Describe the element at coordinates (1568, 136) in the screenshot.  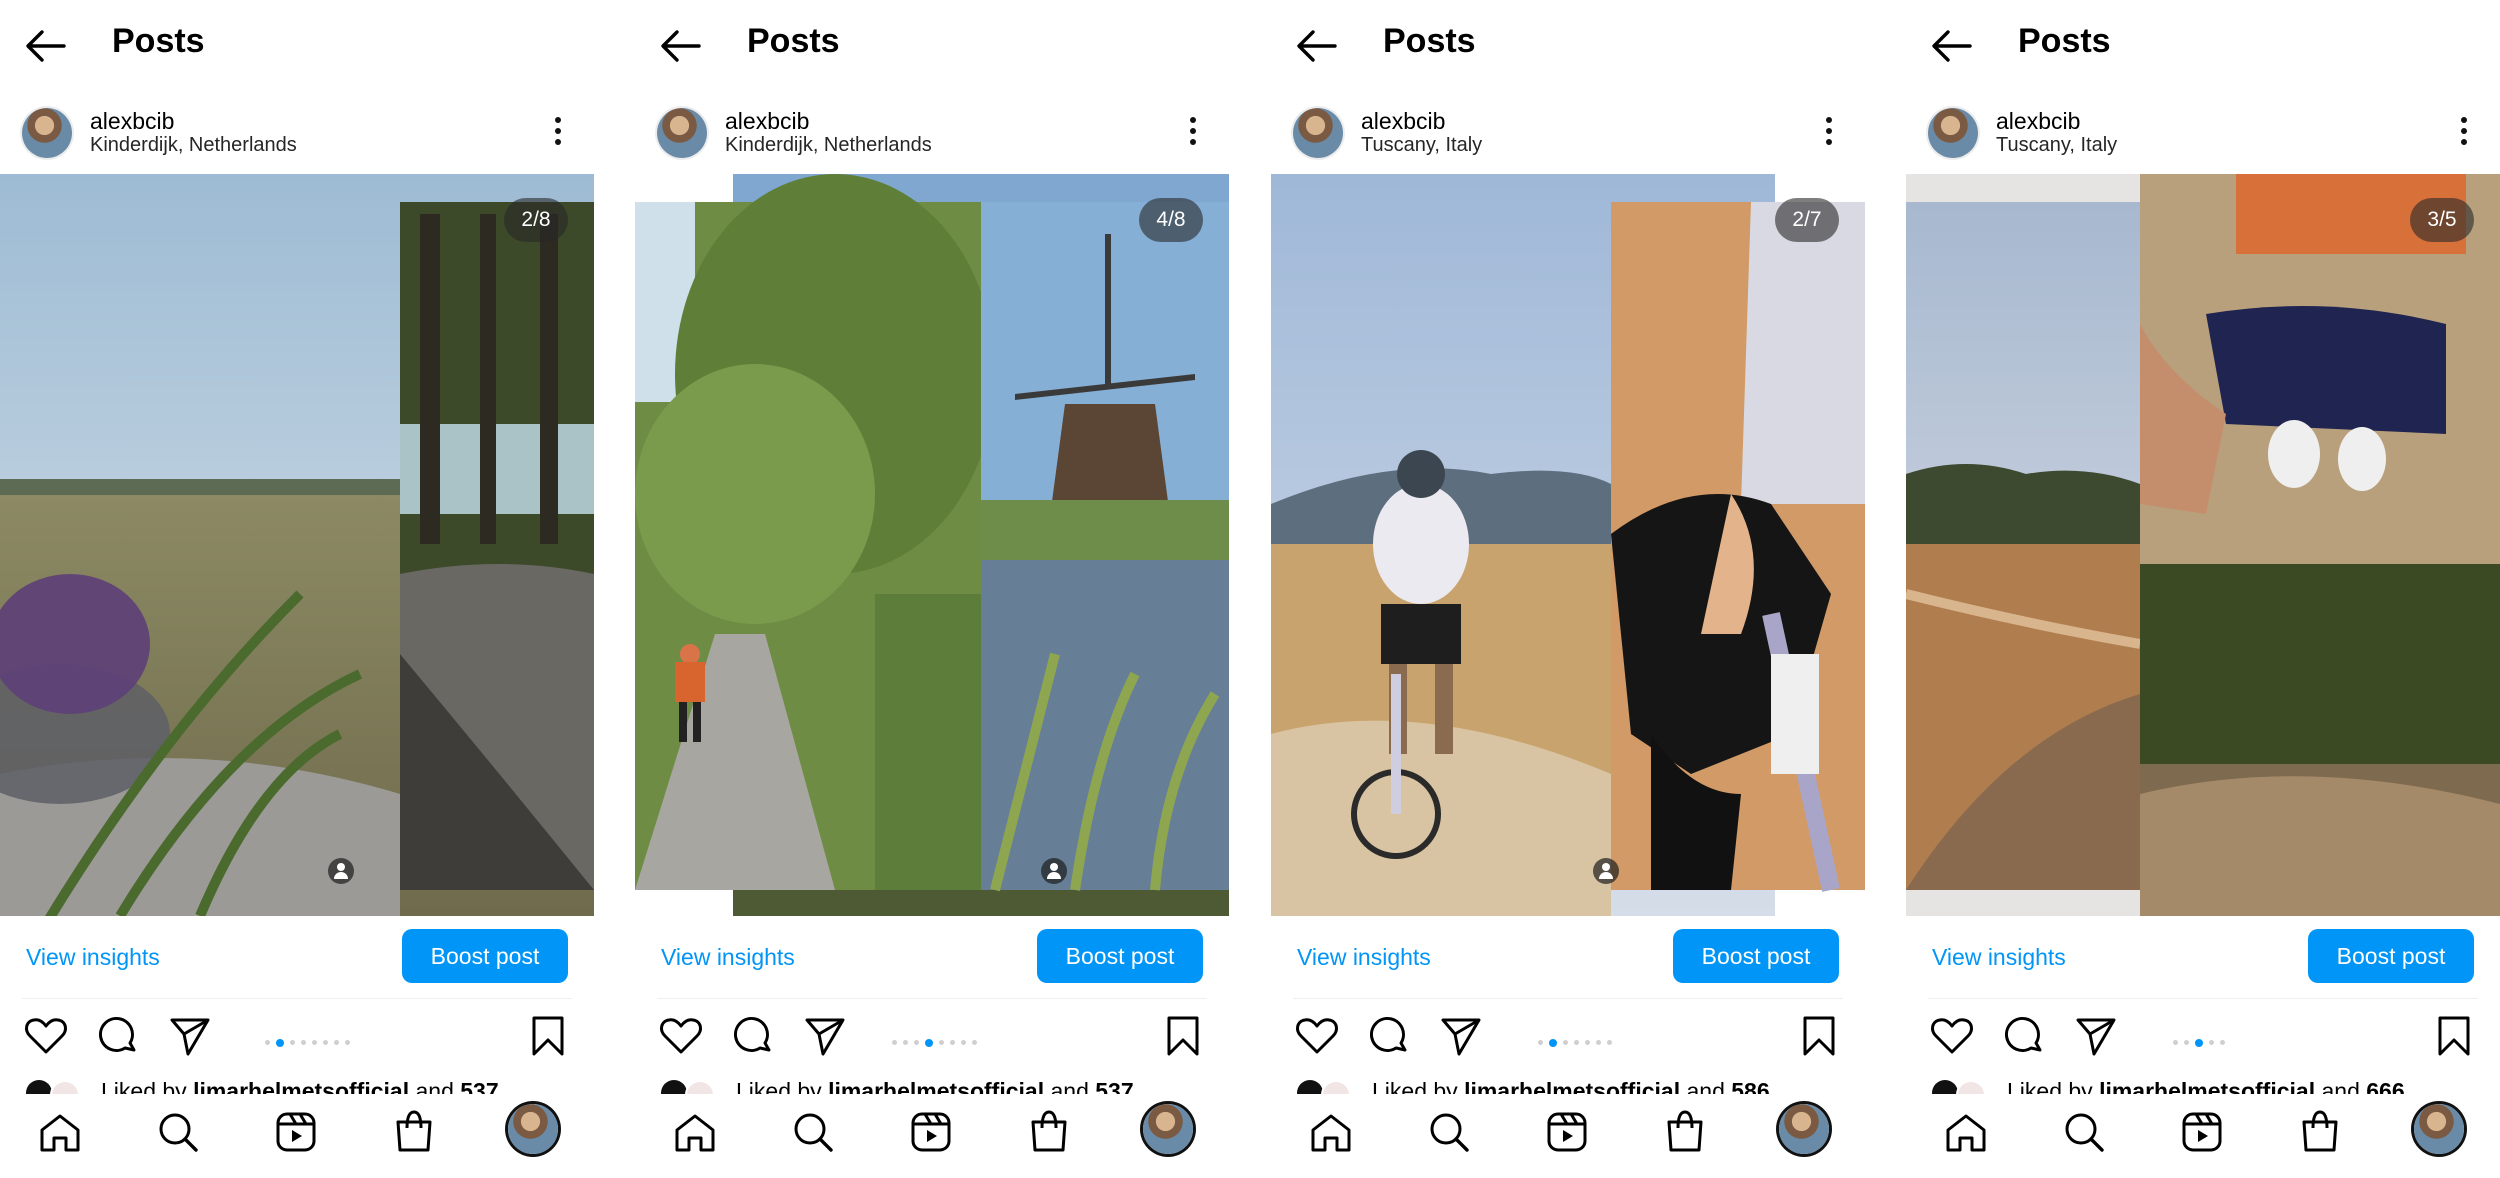
I see `post-header: alexbcib Tuscany, Italy` at that location.